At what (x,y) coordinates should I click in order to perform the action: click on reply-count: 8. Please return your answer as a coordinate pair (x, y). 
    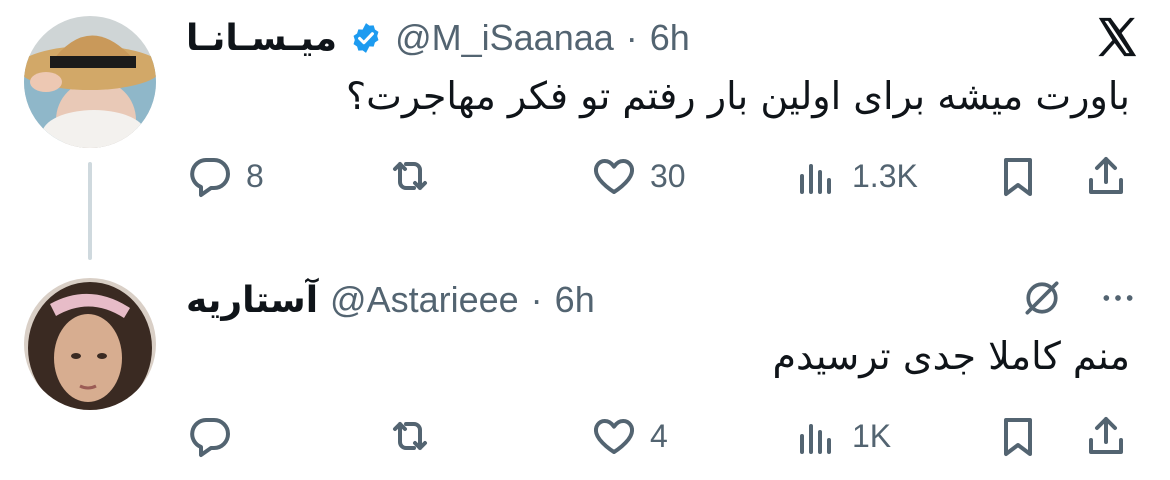
    Looking at the image, I should click on (255, 175).